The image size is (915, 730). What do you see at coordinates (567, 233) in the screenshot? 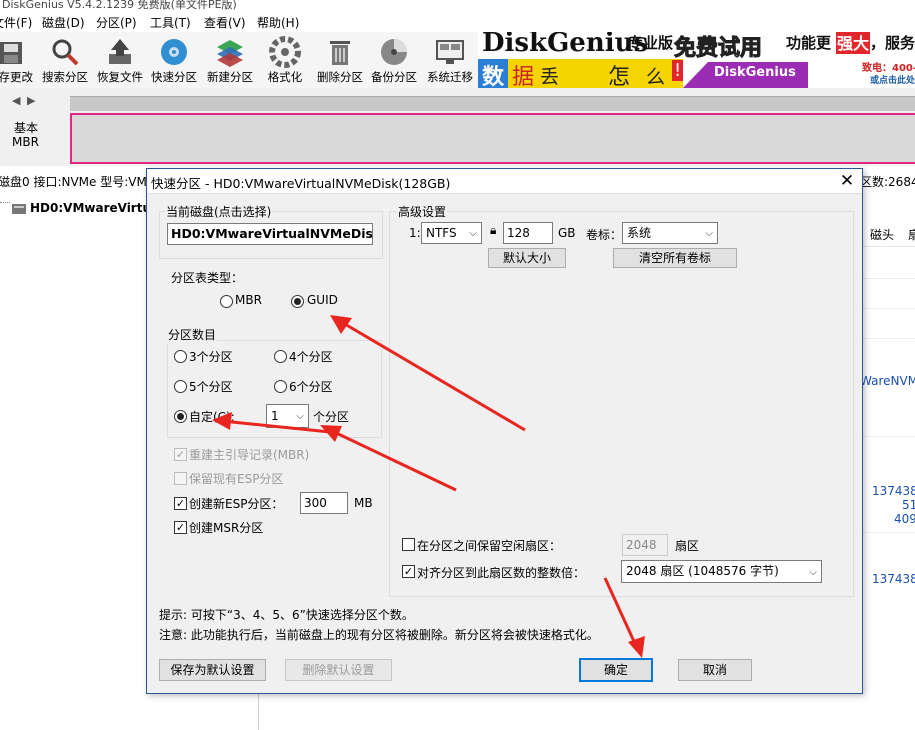
I see `partition-size-unit: GB` at bounding box center [567, 233].